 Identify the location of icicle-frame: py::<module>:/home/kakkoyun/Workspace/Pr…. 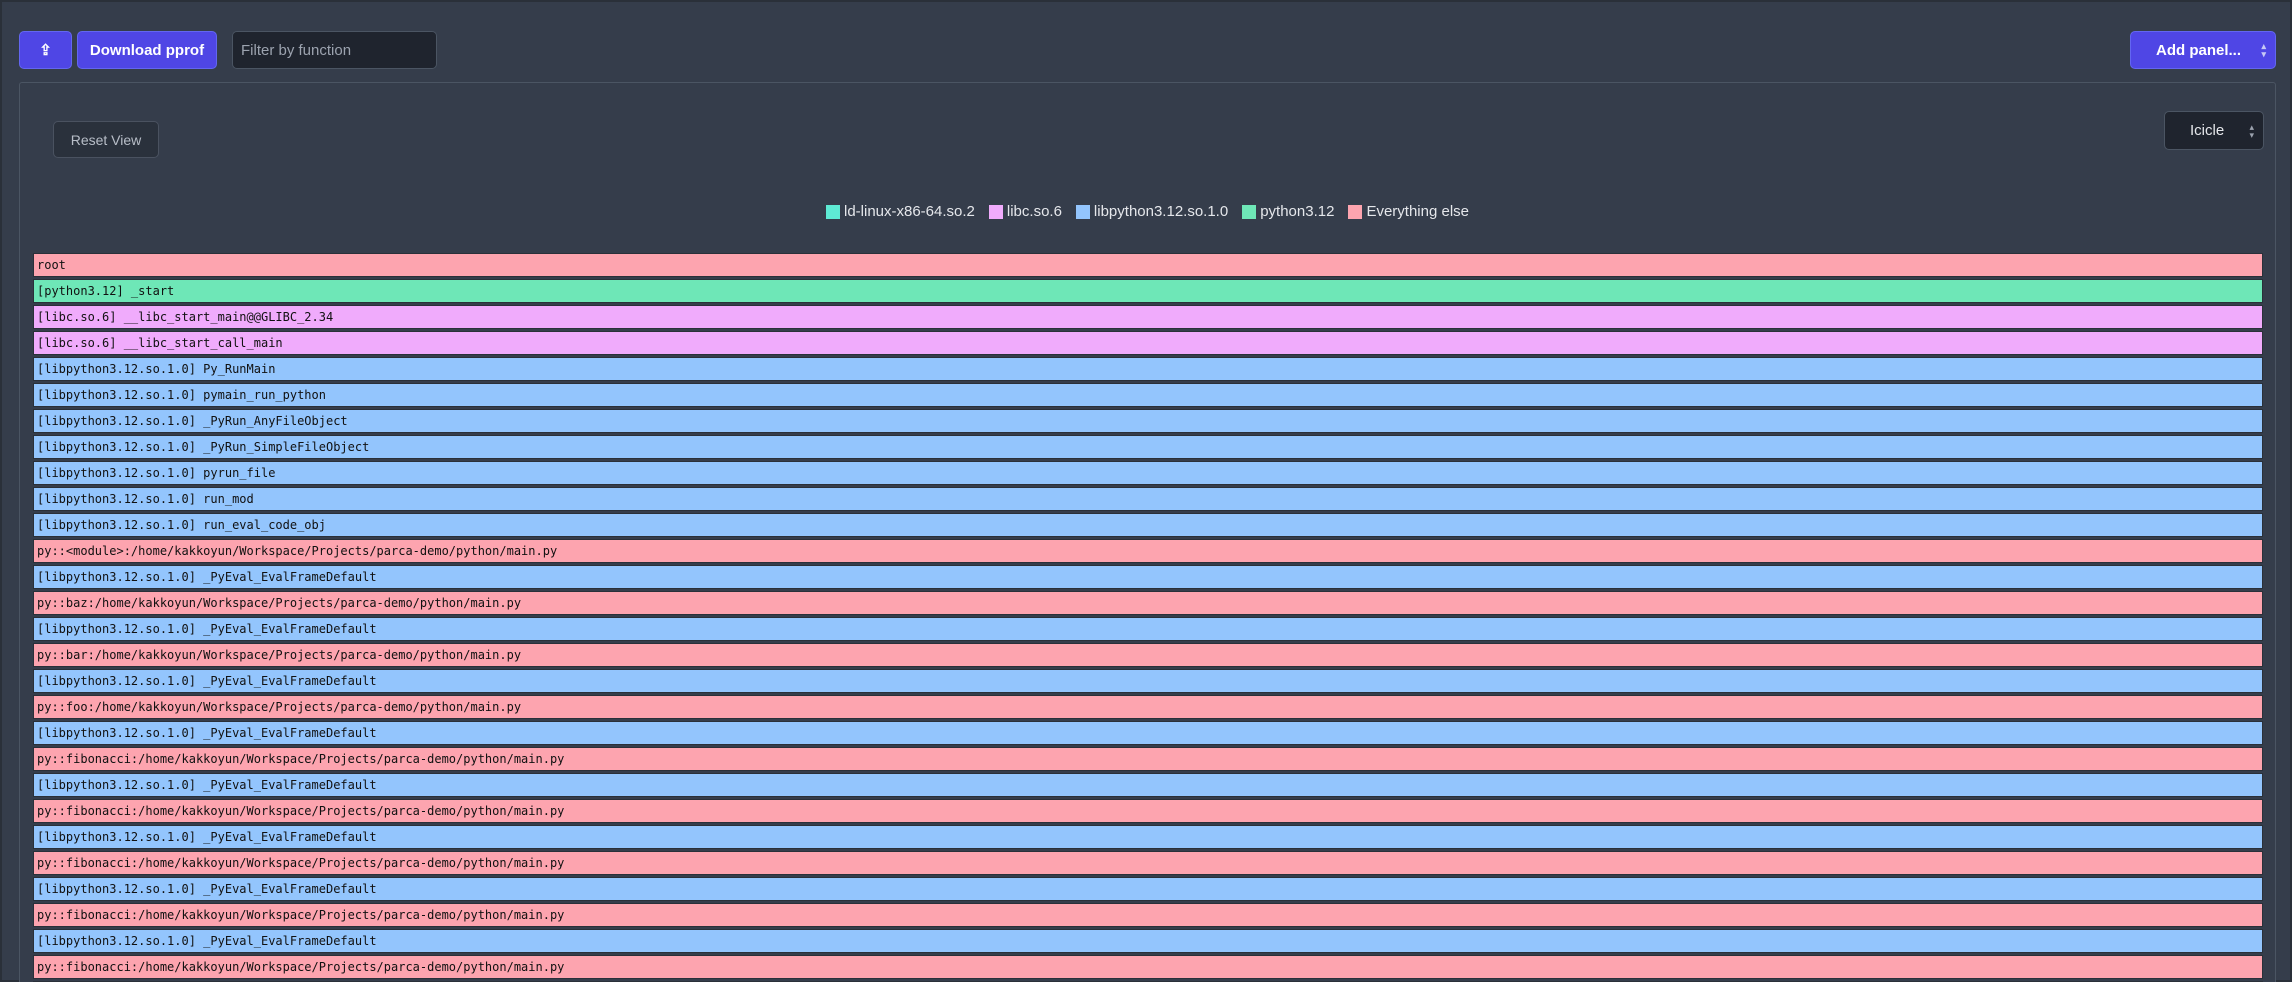
(1148, 551).